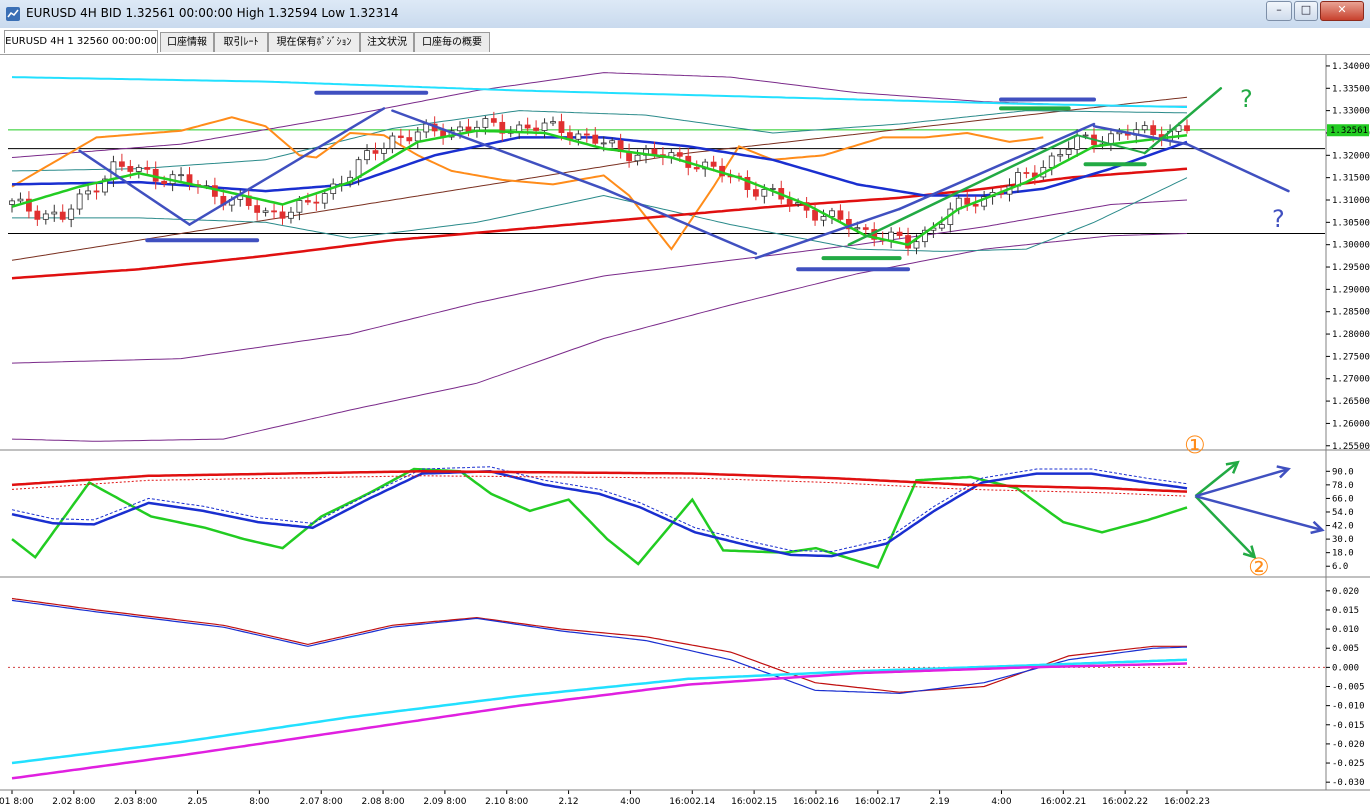 The width and height of the screenshot is (1370, 810). What do you see at coordinates (314, 42) in the screenshot?
I see `tab-open-positions: 現在保有ﾎﾟｼﾞｼｮﾝ` at bounding box center [314, 42].